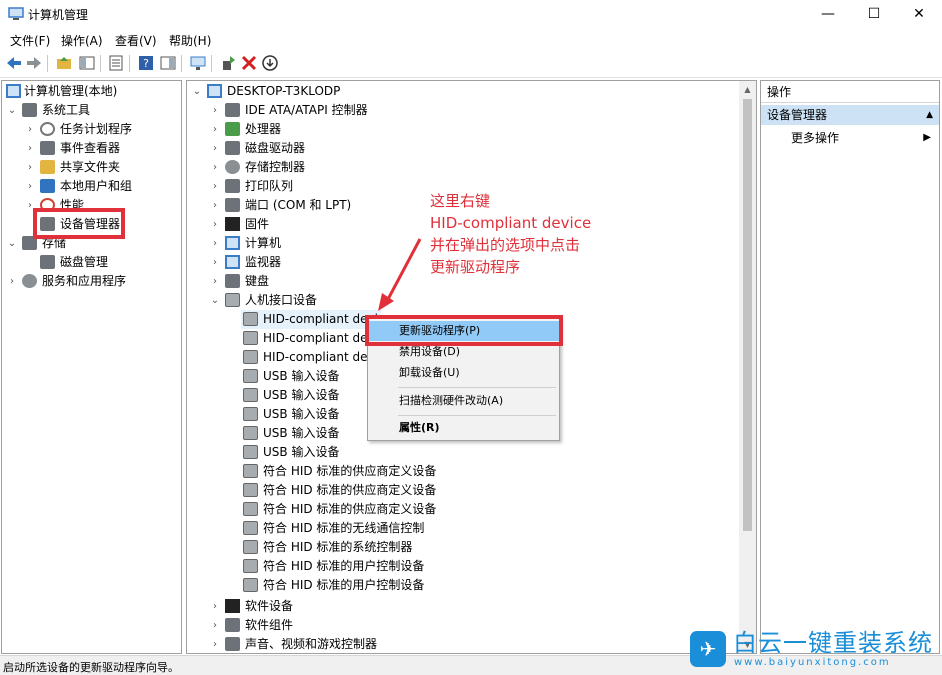 The image size is (942, 675). I want to click on tree-item-event-viewer: › 事件查看器, so click(91, 148).